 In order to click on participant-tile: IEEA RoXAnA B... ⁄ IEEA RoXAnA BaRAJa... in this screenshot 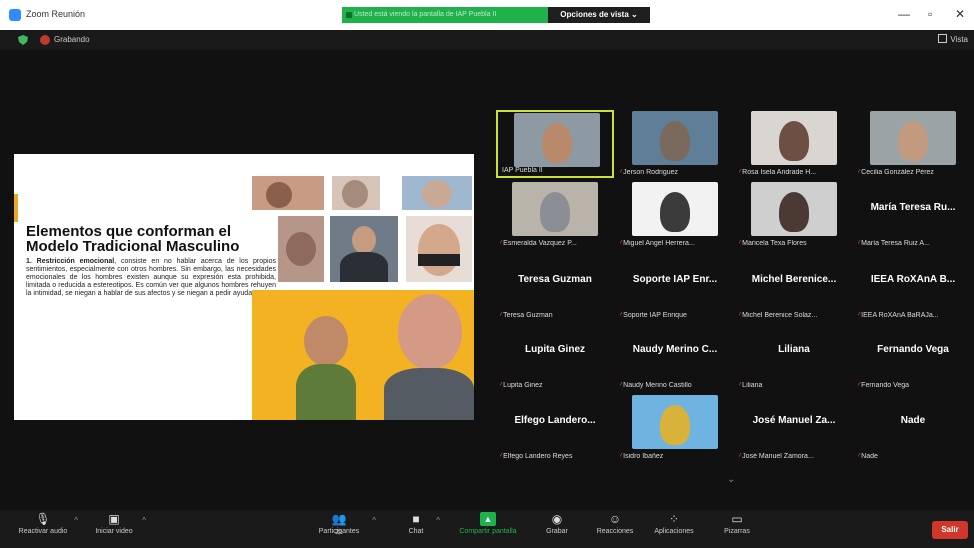, I will do `click(913, 287)`.